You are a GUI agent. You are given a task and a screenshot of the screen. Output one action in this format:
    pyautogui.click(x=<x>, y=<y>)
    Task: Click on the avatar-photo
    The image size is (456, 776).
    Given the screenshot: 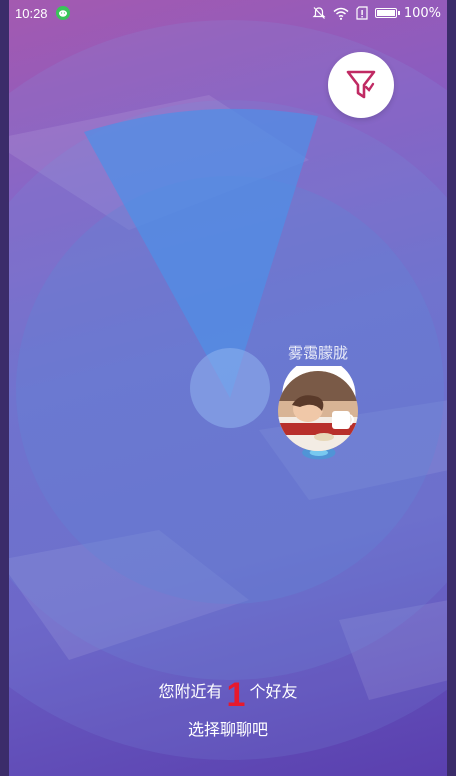 What is the action you would take?
    pyautogui.click(x=318, y=411)
    